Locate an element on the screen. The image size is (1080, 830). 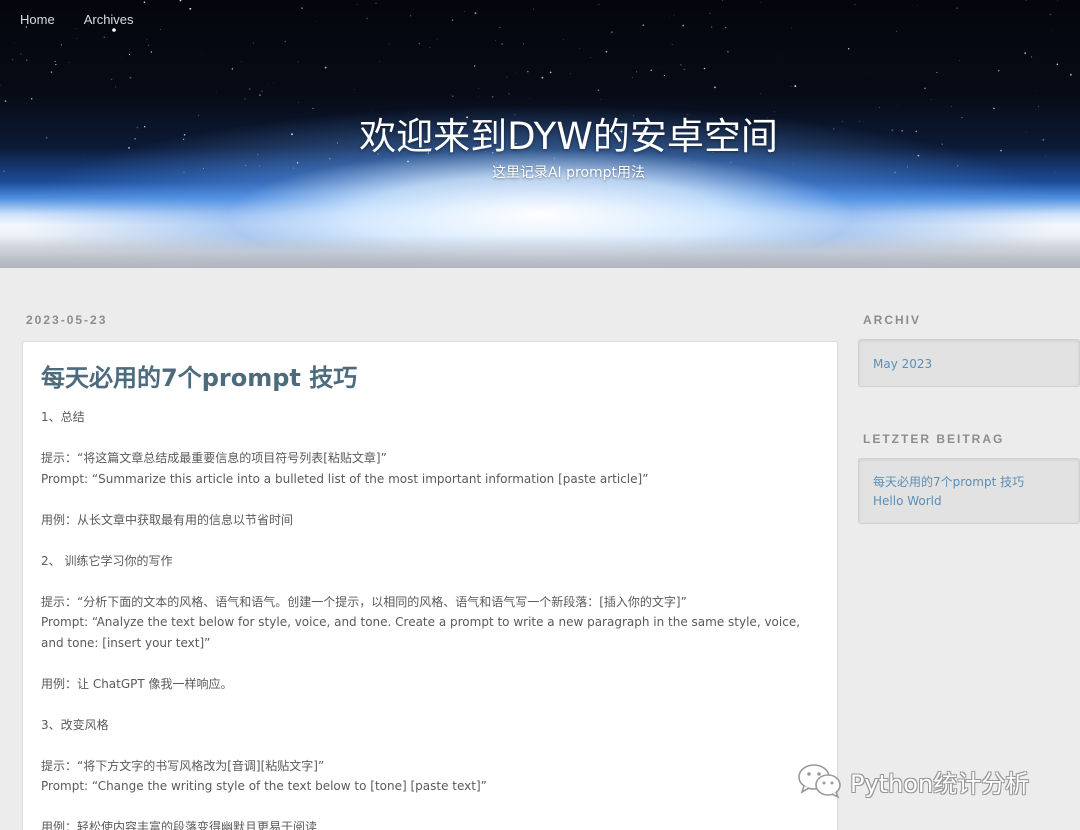
top-nav: Home Archives is located at coordinates (77, 19).